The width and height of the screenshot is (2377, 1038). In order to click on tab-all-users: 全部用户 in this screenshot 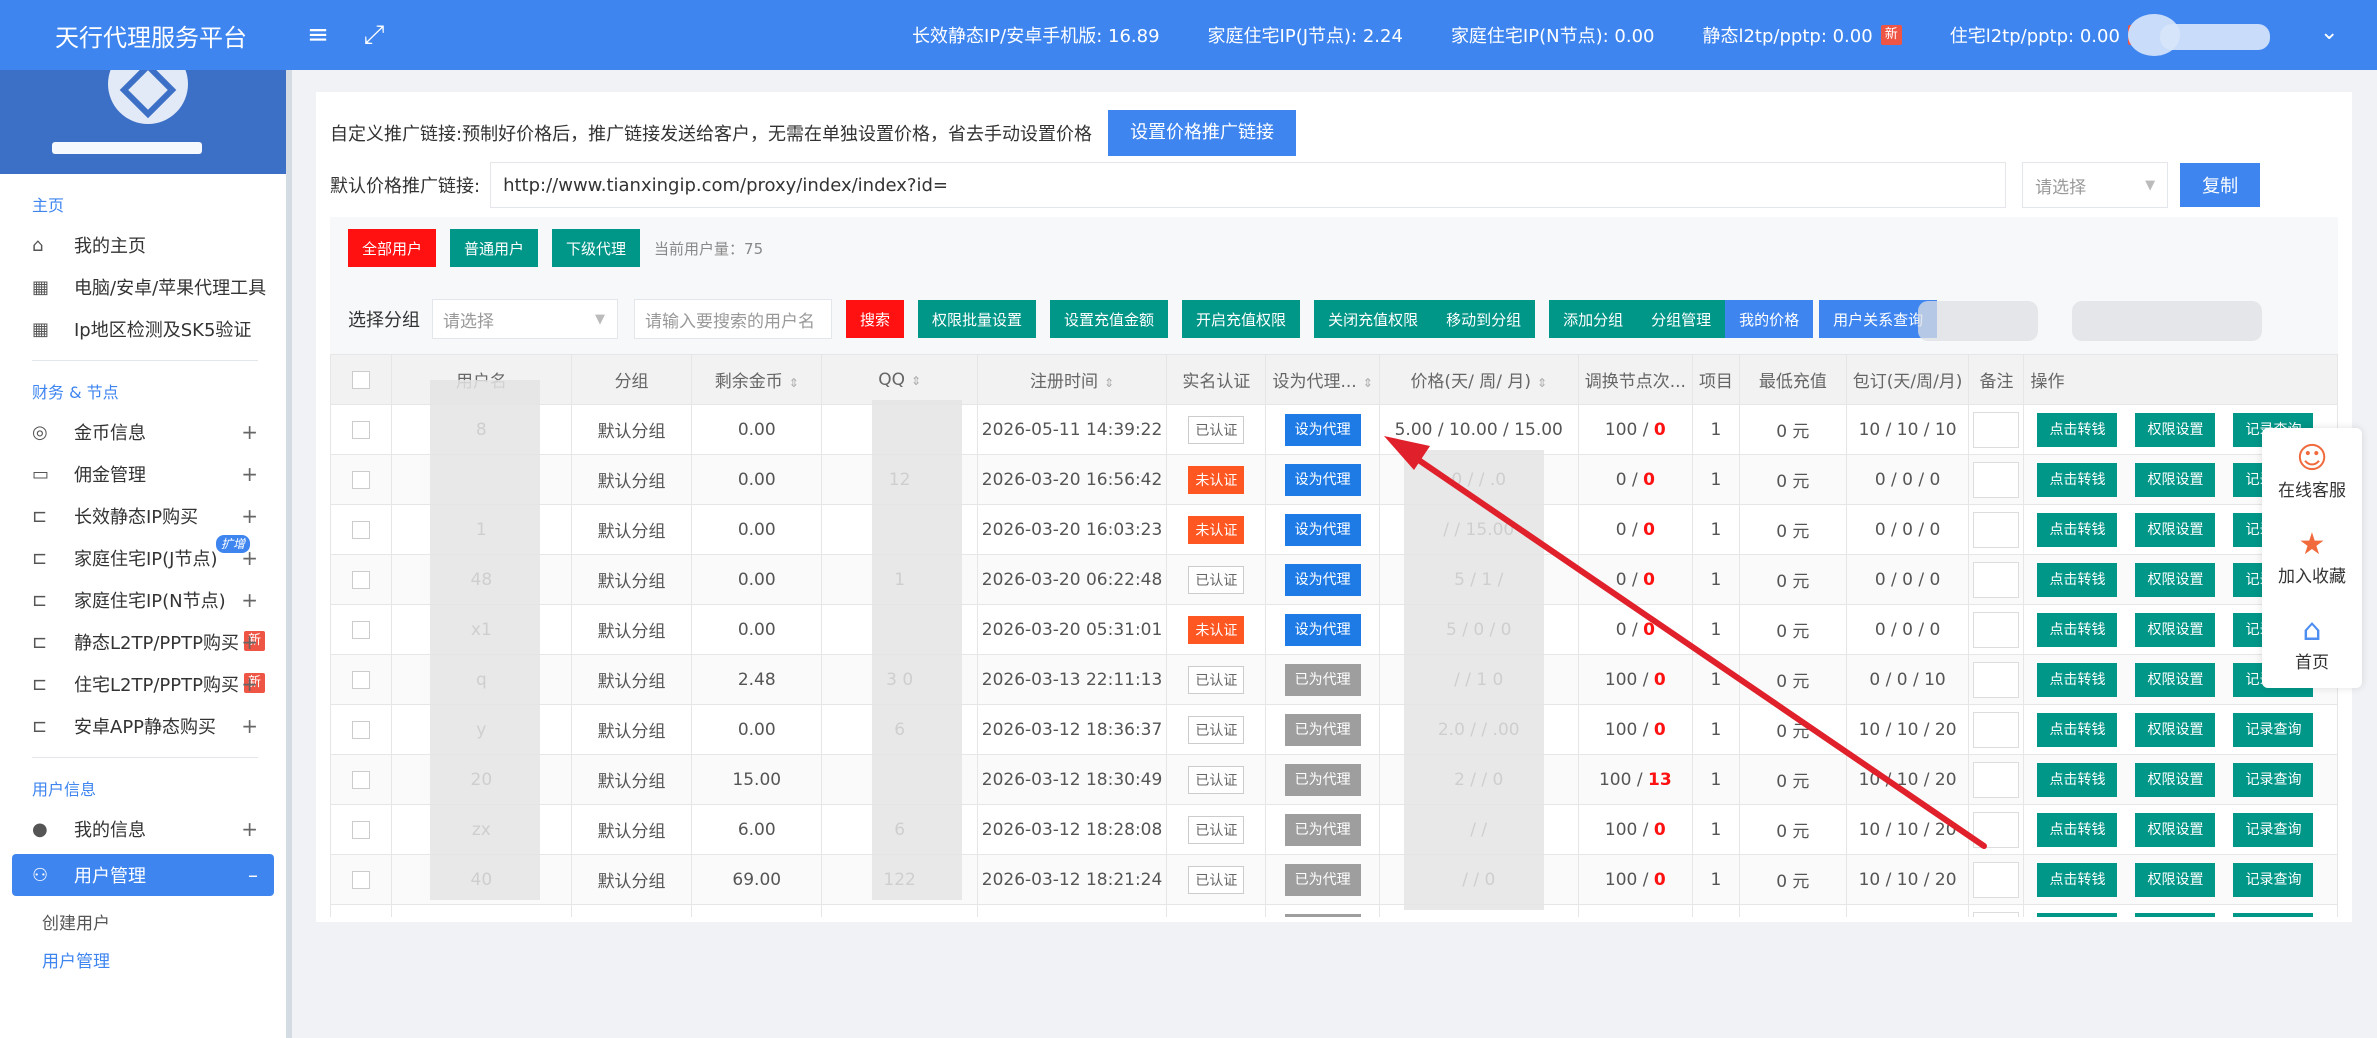, I will do `click(392, 248)`.